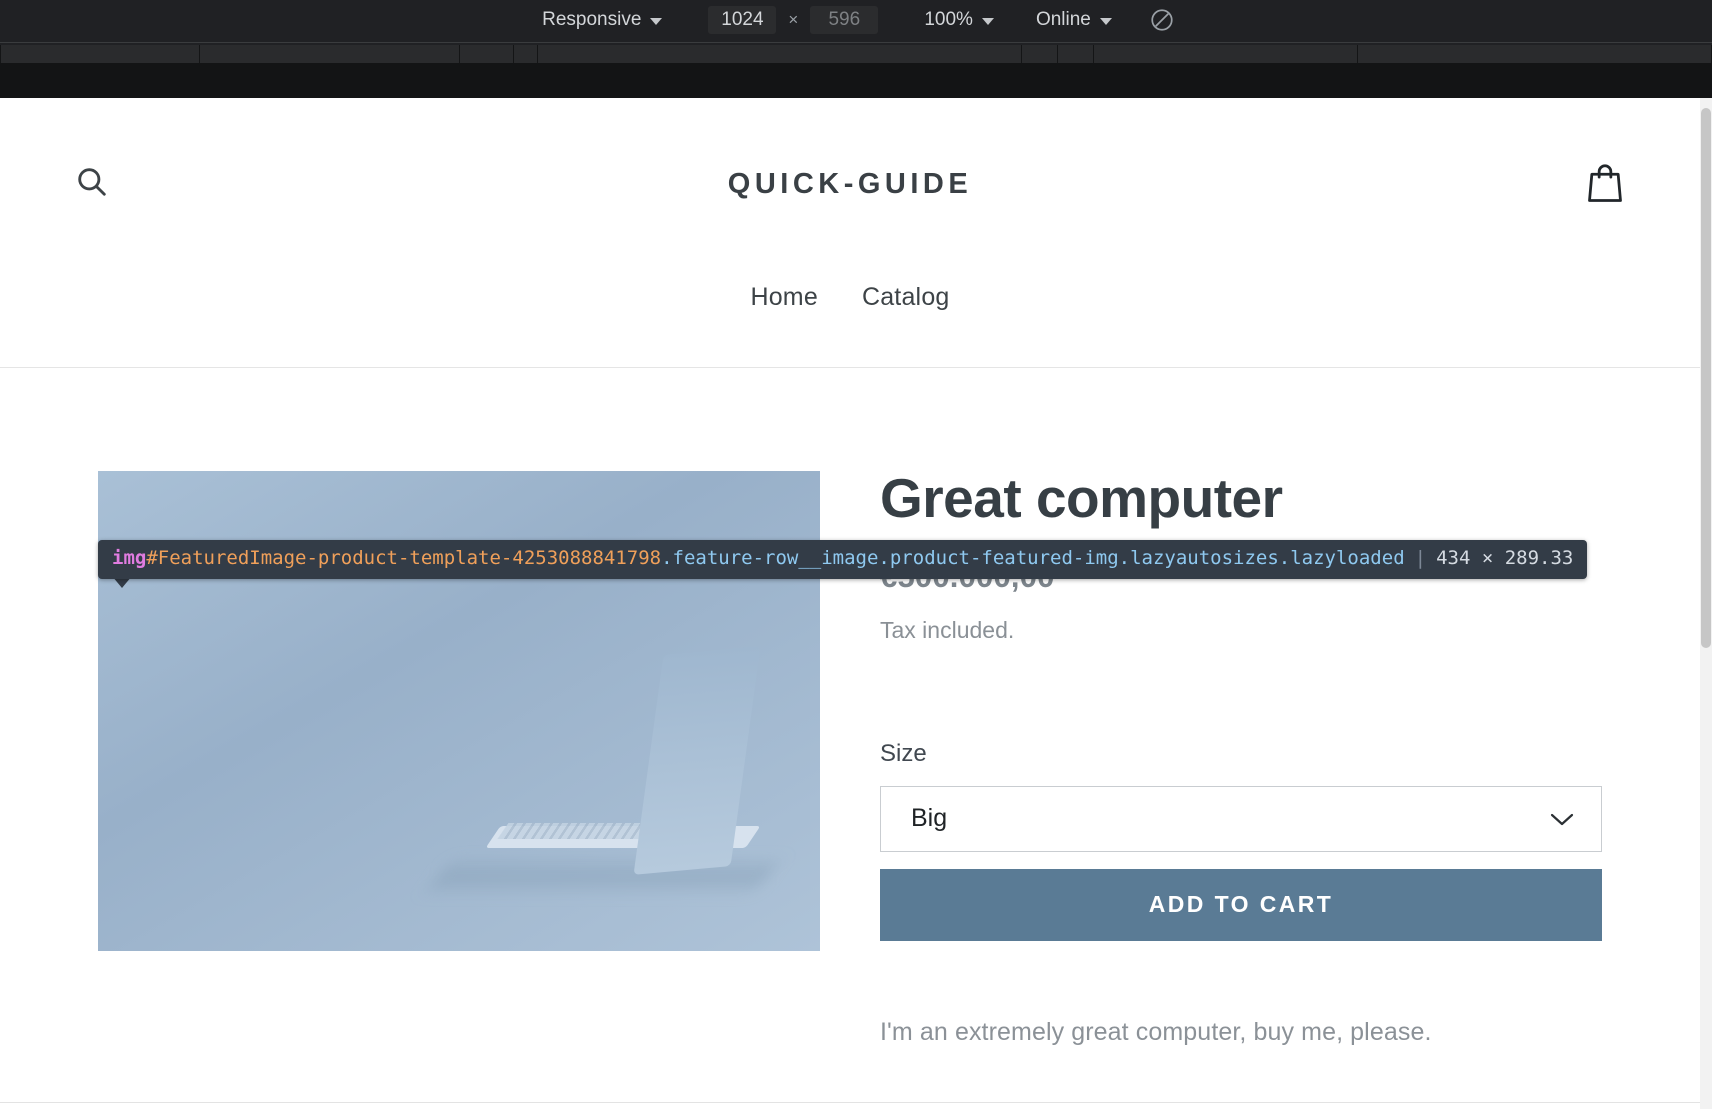  I want to click on section-divider, so click(850, 1102).